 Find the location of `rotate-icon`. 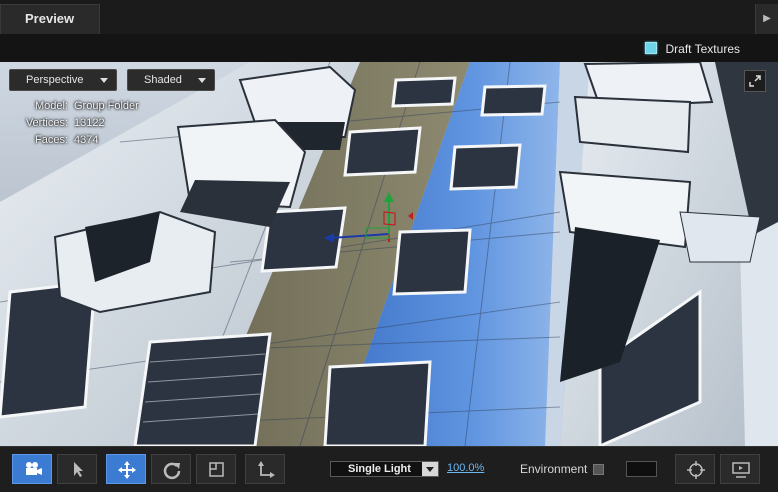

rotate-icon is located at coordinates (172, 471).